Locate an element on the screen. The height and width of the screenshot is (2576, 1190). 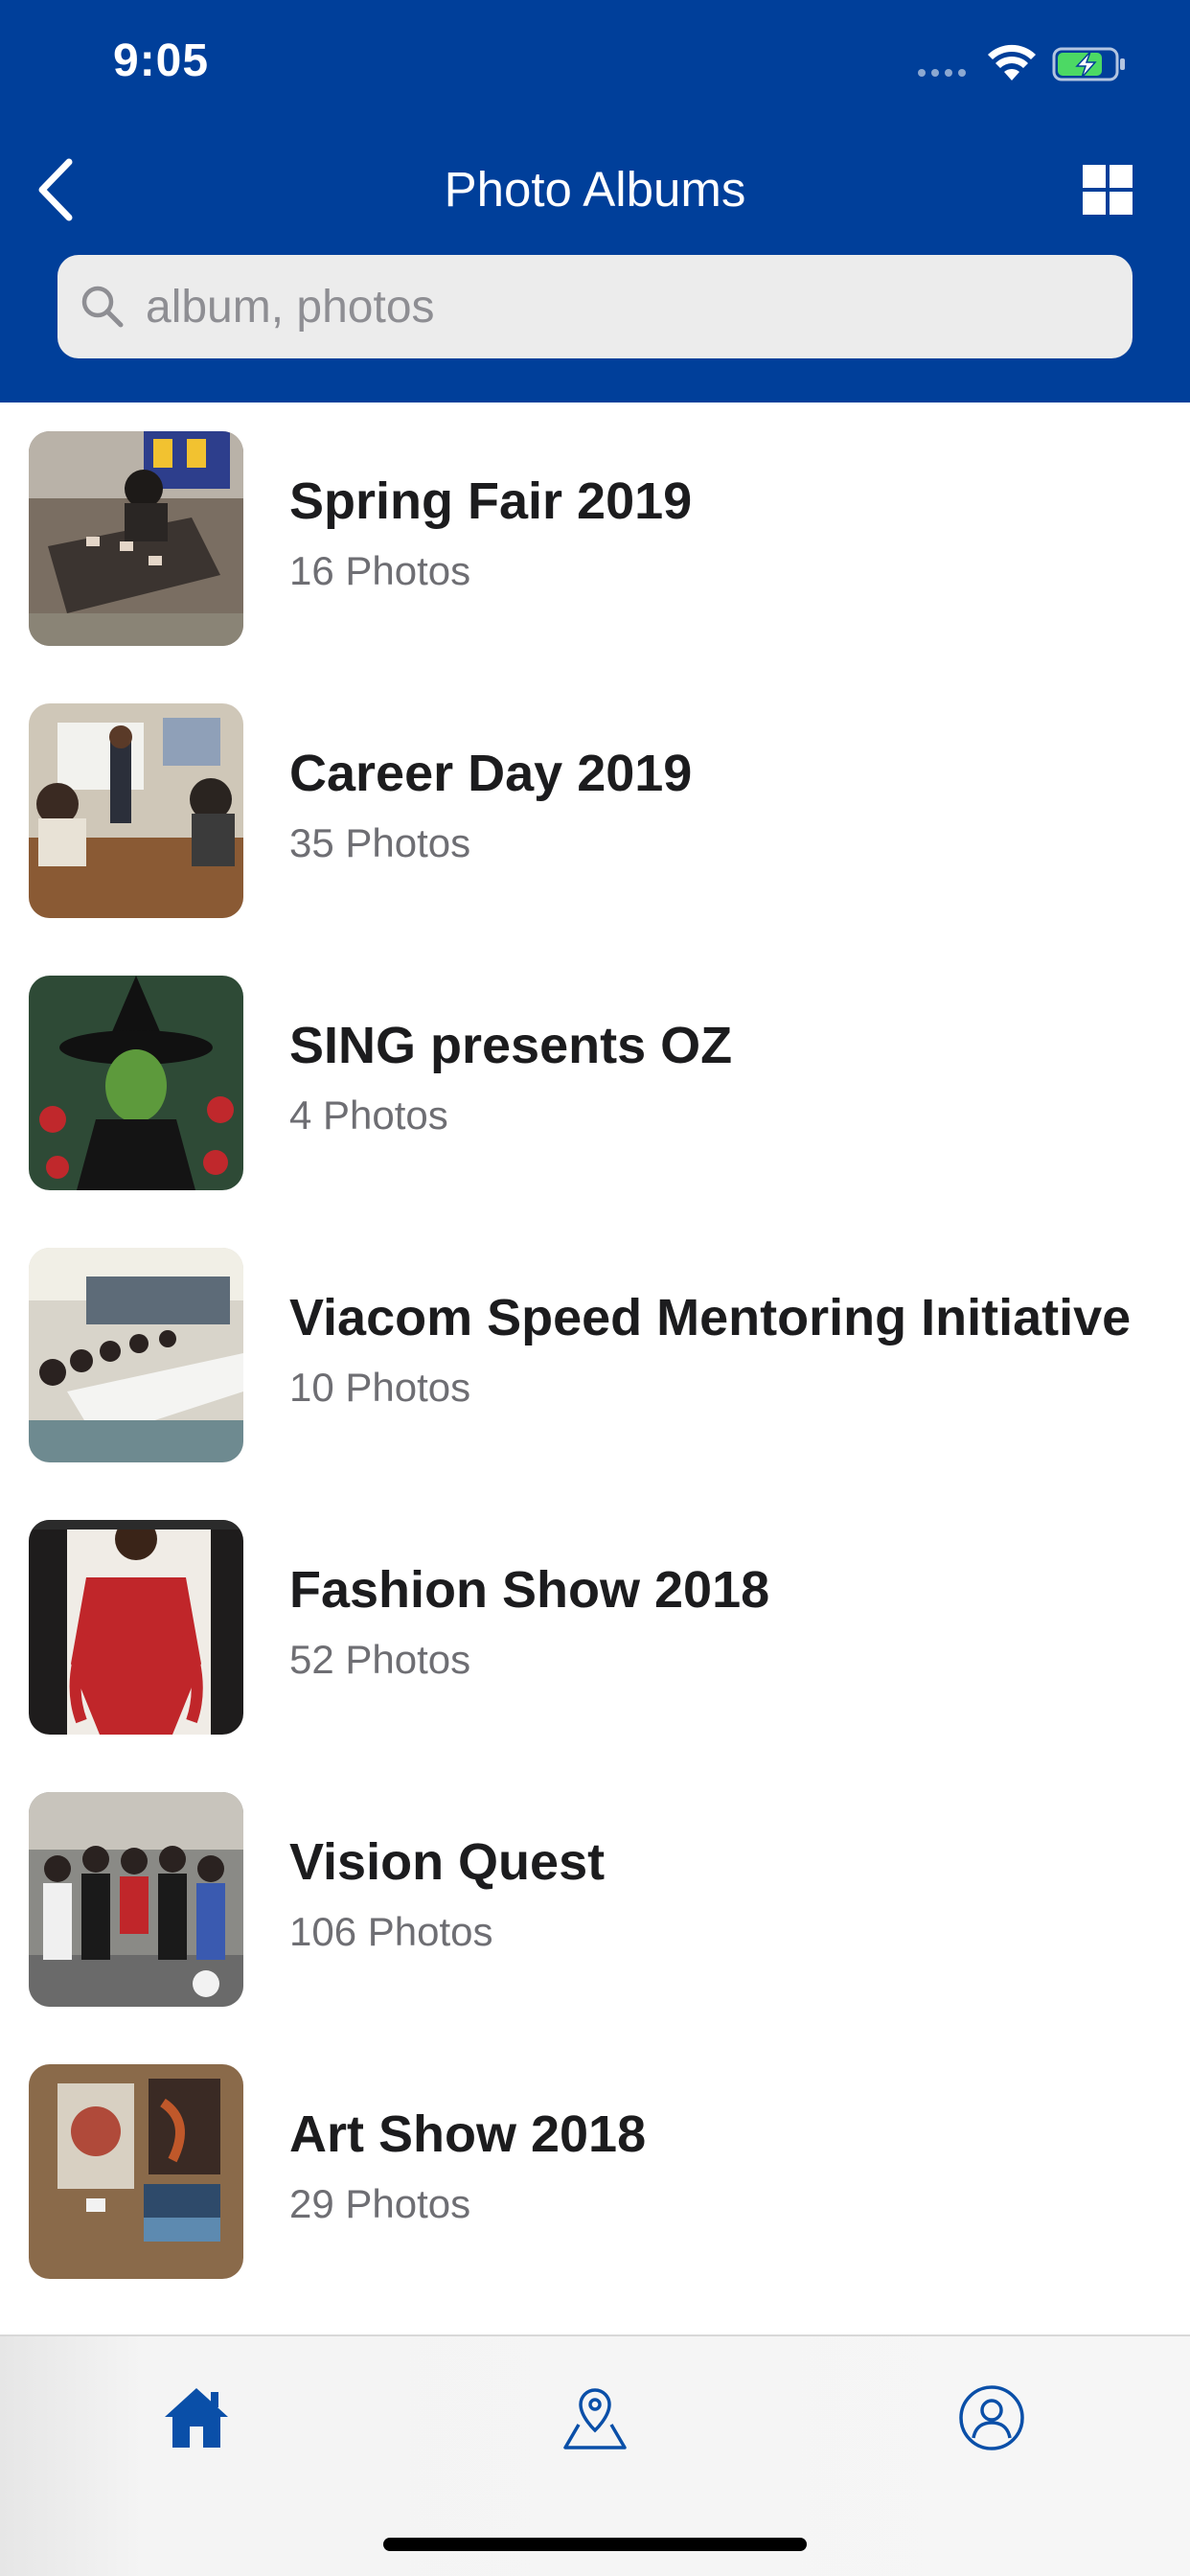
page-title: Photo Albums is located at coordinates (595, 189).